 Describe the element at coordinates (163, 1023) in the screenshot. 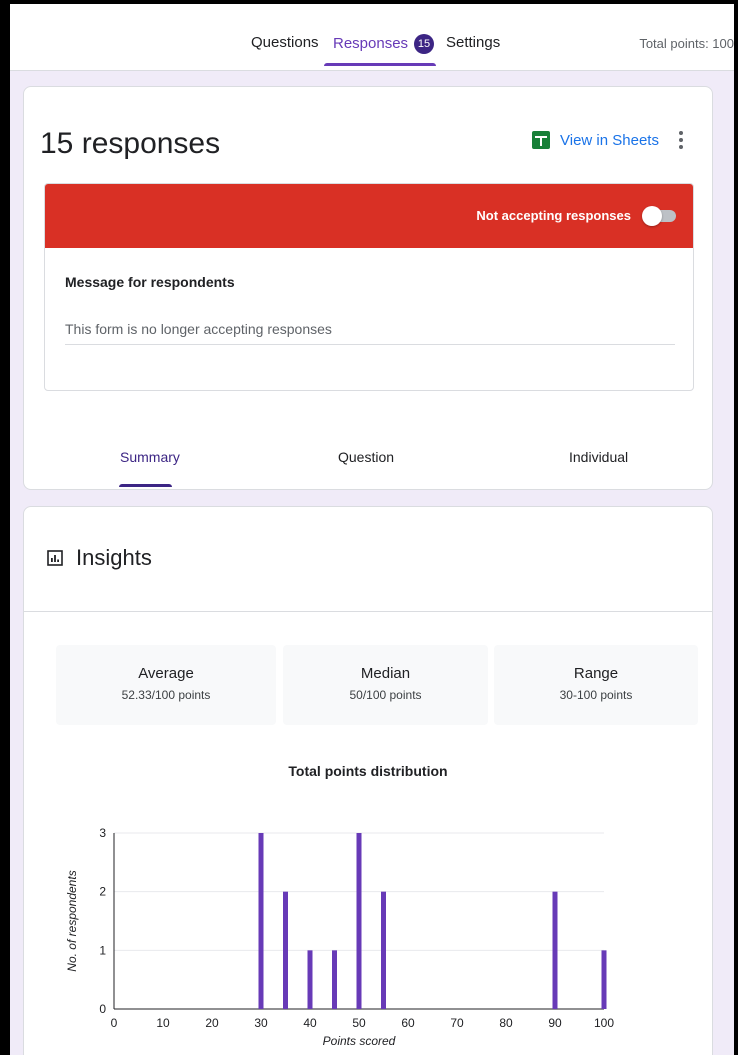

I see `x-tick-label: 10` at that location.